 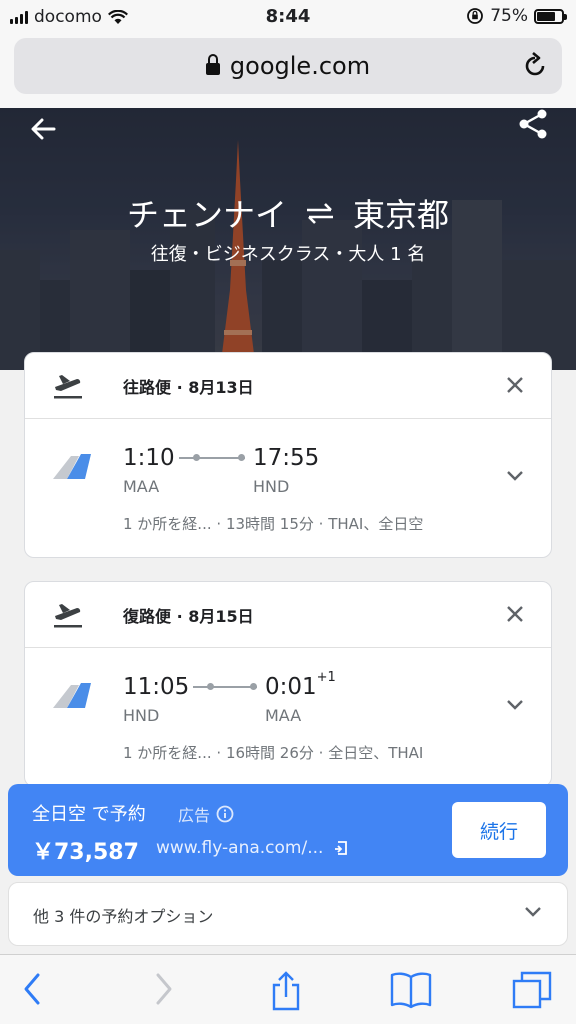 I want to click on back-icon, so click(x=33, y=989).